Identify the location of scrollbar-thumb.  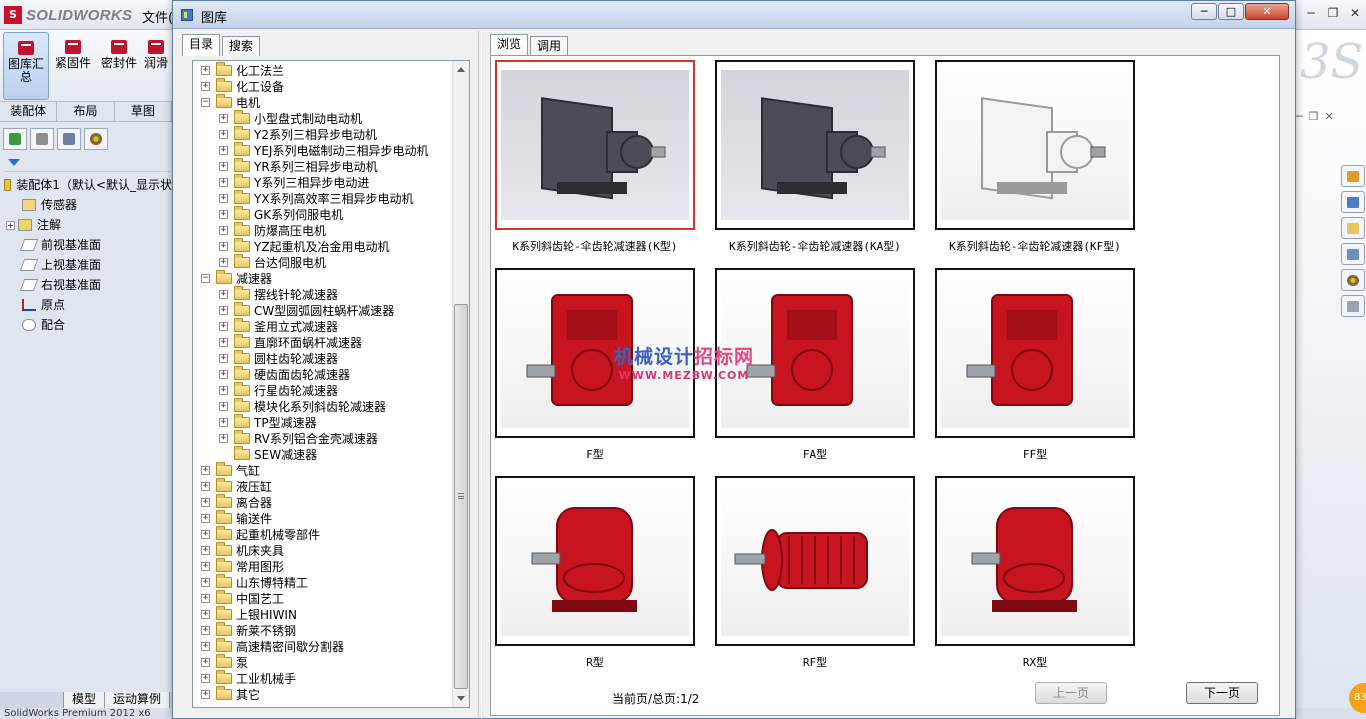
(461, 496).